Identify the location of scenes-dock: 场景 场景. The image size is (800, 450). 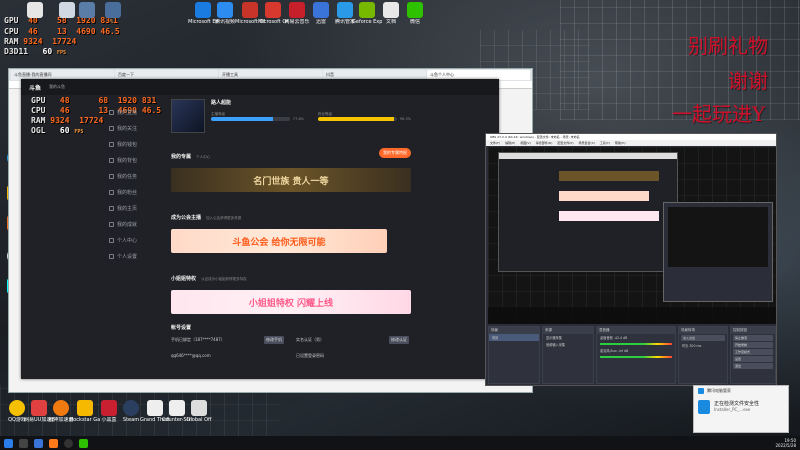
(514, 355).